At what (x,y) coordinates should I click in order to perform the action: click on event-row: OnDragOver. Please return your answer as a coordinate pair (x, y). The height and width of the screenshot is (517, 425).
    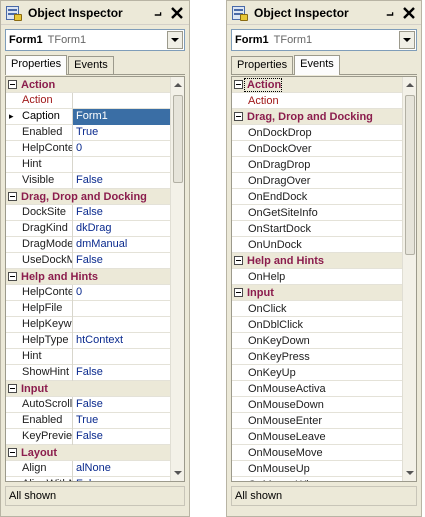
    Looking at the image, I should click on (317, 181).